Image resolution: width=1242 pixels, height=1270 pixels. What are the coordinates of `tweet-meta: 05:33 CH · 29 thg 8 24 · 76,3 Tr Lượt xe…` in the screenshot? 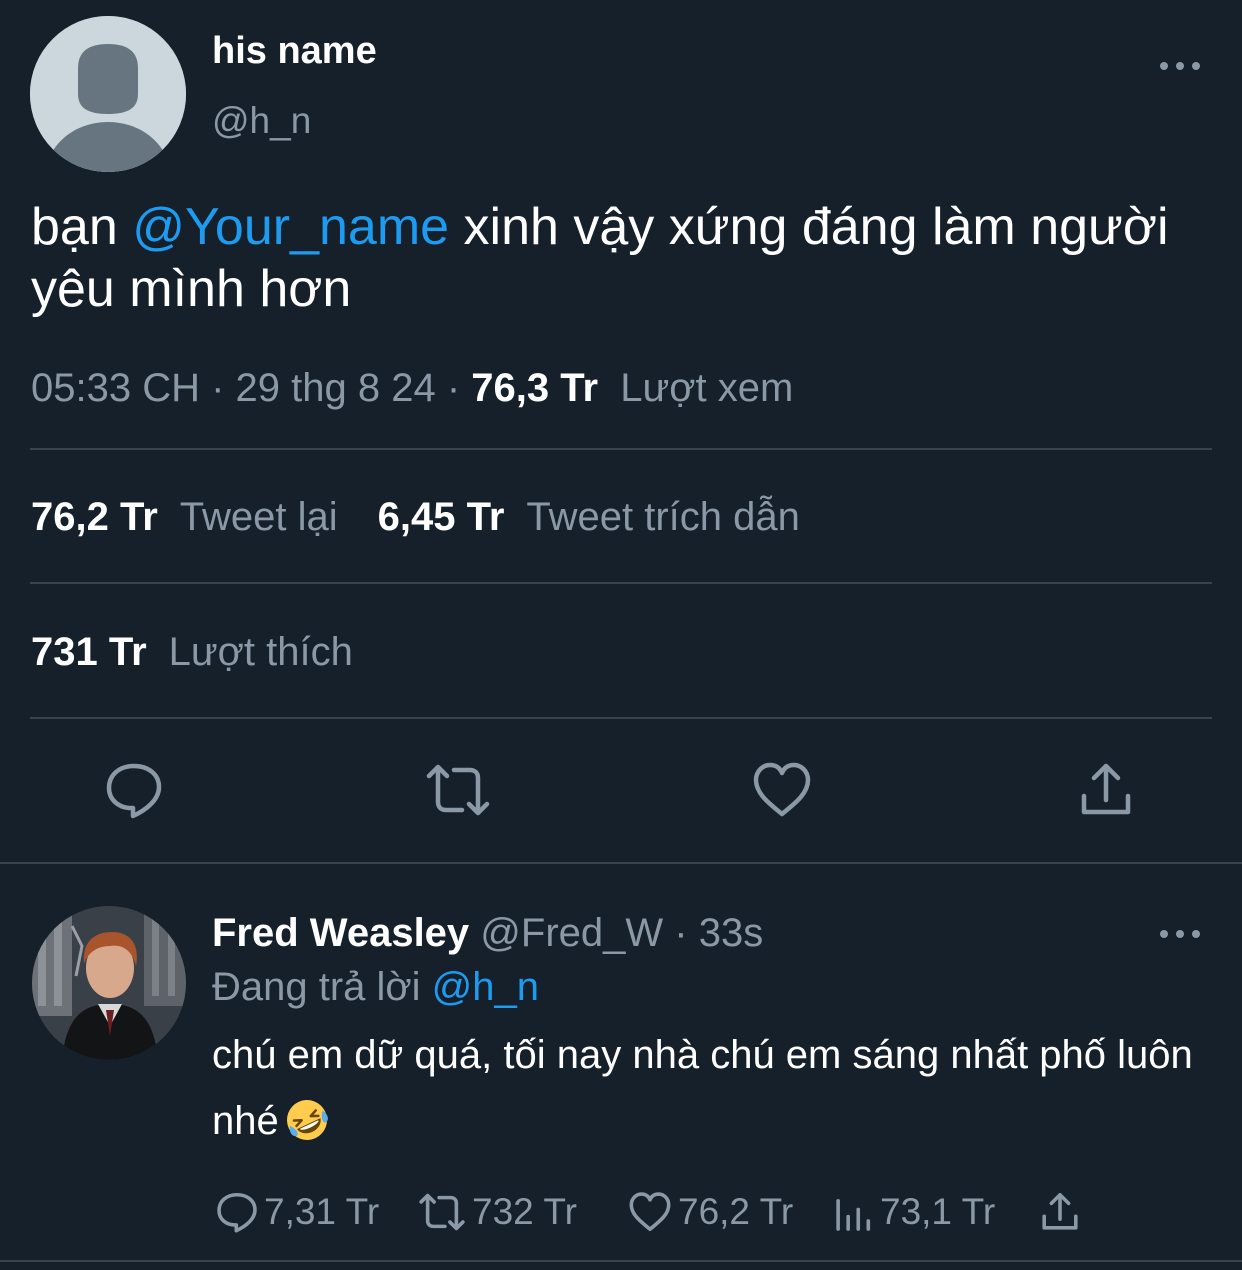 It's located at (412, 388).